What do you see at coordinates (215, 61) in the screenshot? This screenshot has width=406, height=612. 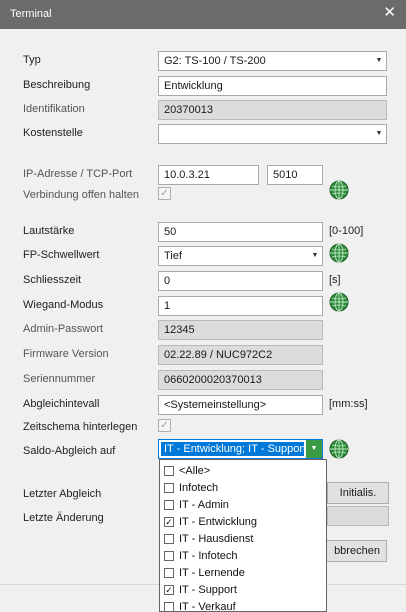 I see `typ-value: G2: TS-100 / TS-200` at bounding box center [215, 61].